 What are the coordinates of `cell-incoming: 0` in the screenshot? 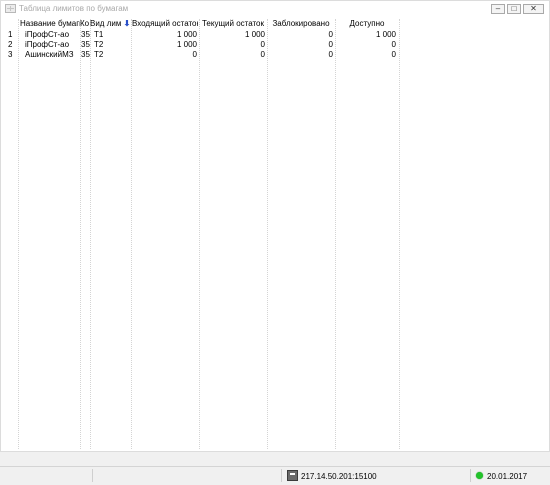 It's located at (194, 54).